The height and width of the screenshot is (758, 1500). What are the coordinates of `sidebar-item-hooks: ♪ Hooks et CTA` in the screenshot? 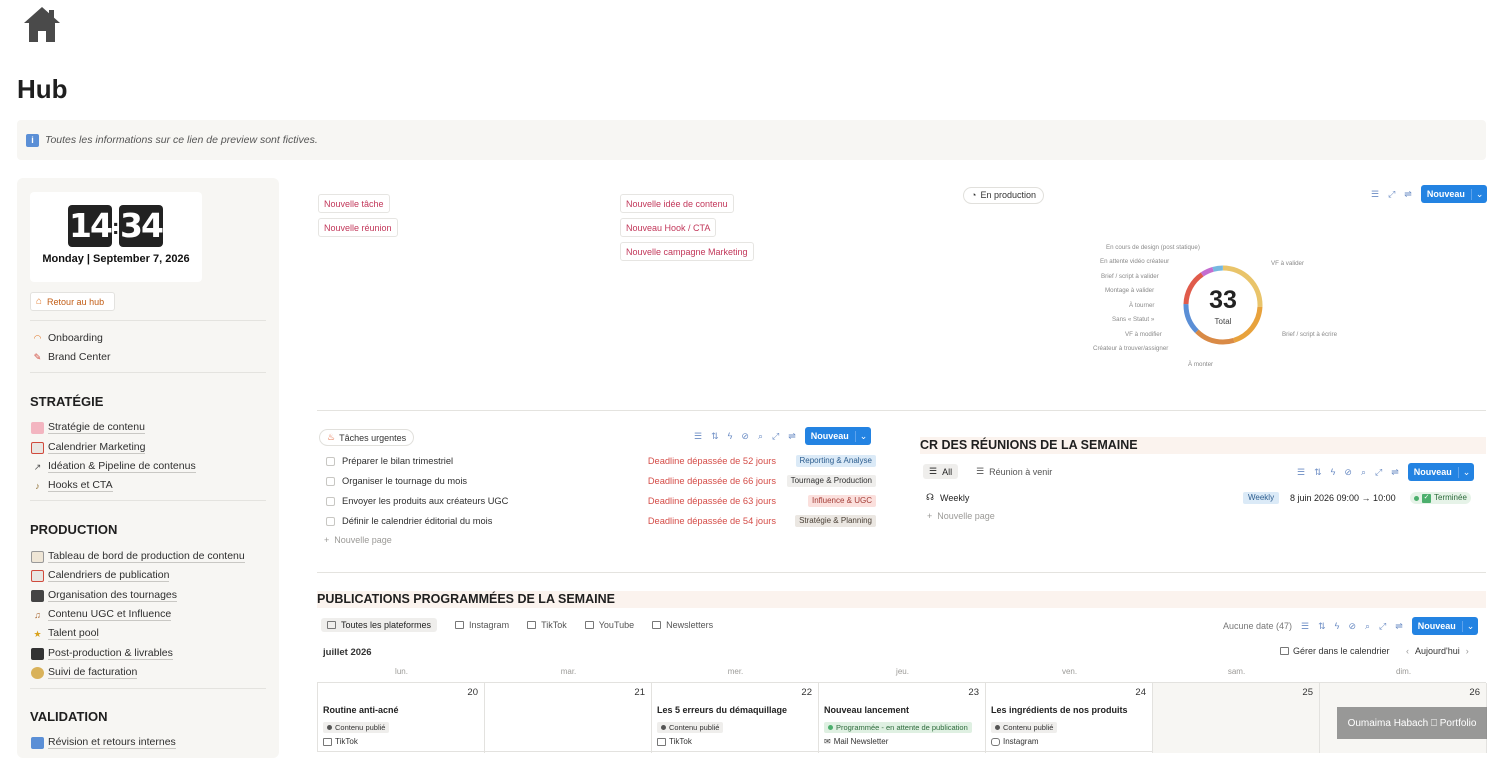 It's located at (72, 485).